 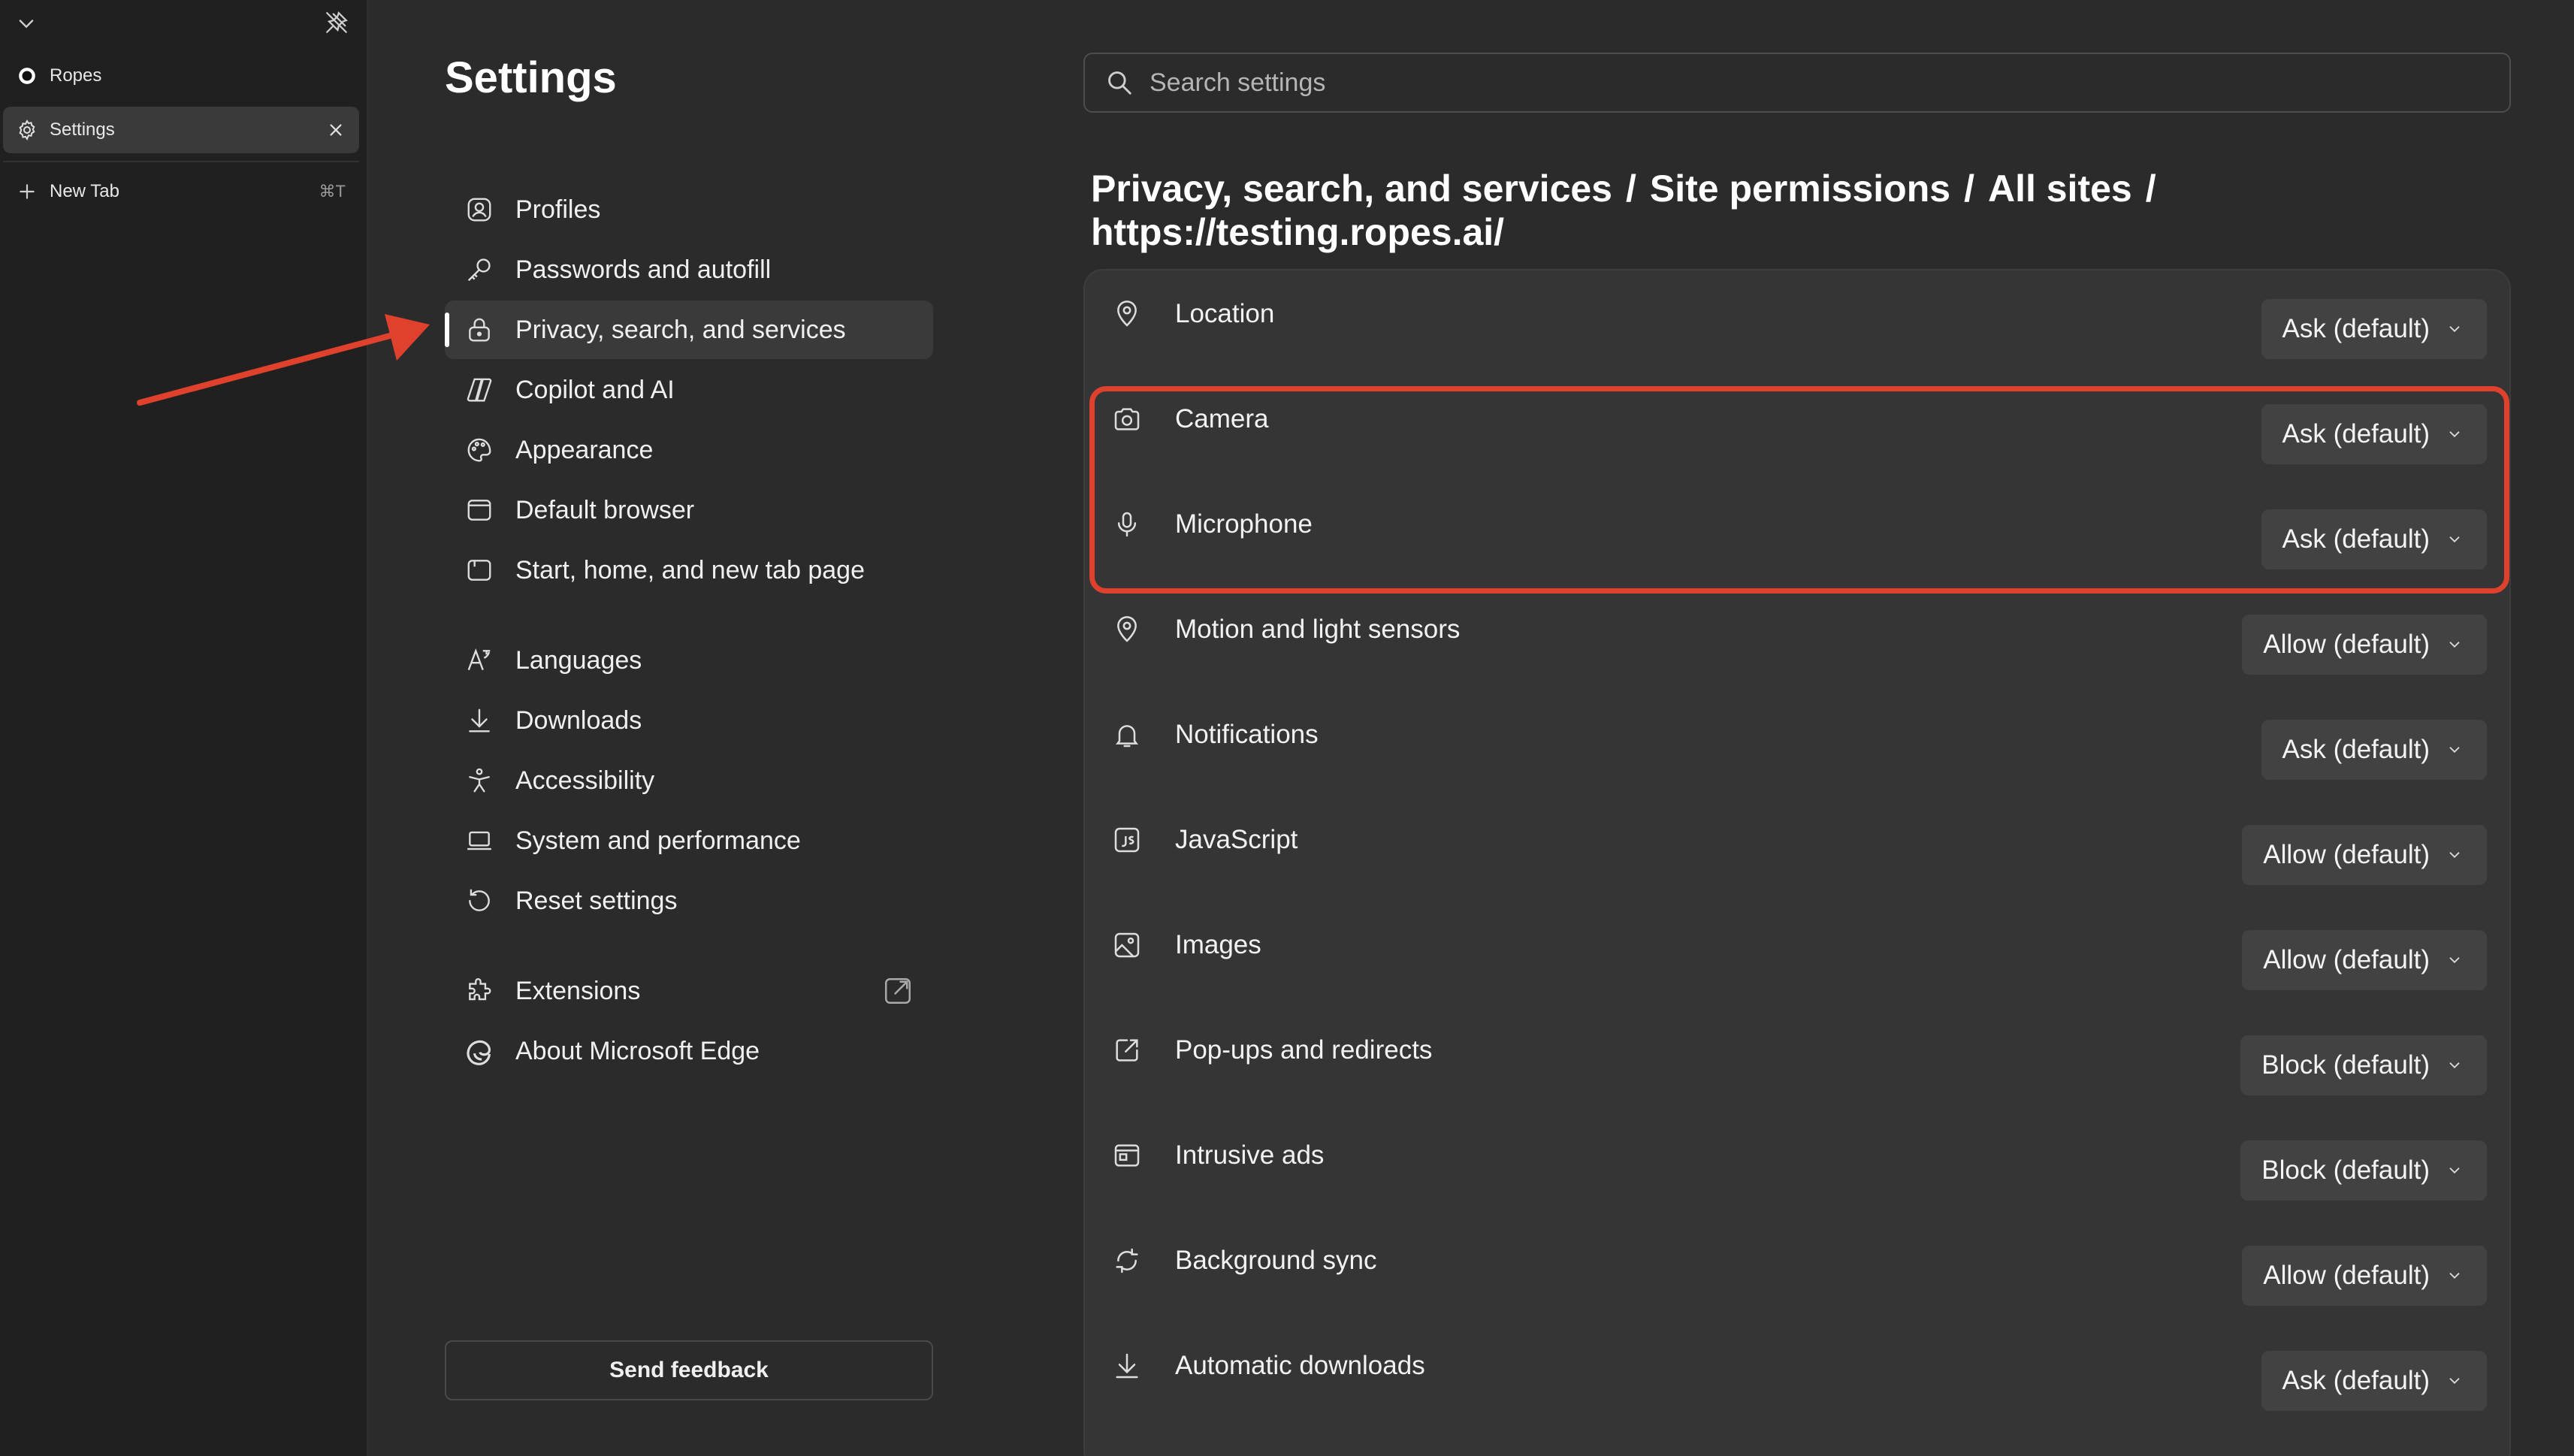 What do you see at coordinates (1126, 1050) in the screenshot?
I see `popup-icon` at bounding box center [1126, 1050].